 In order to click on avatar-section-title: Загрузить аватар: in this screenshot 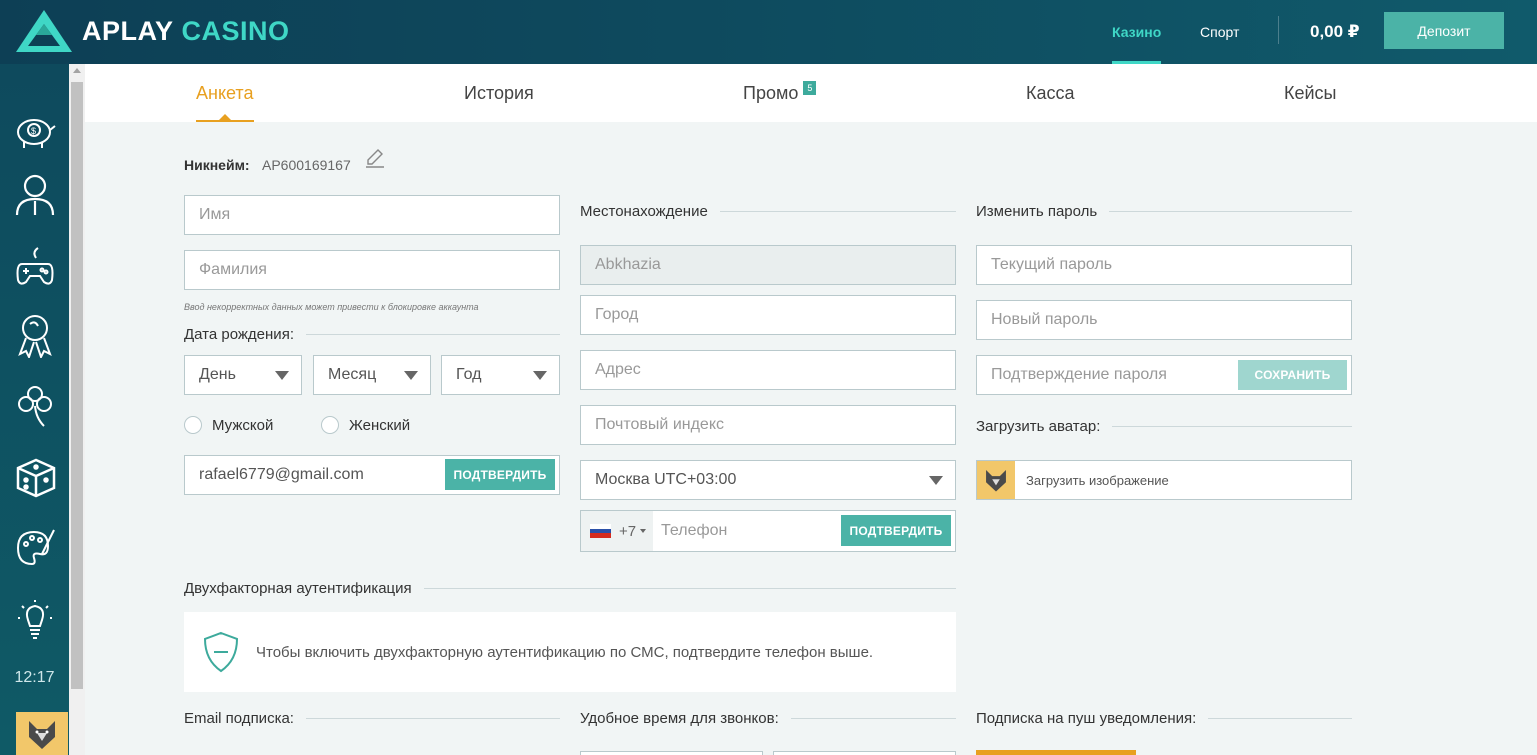, I will do `click(1164, 426)`.